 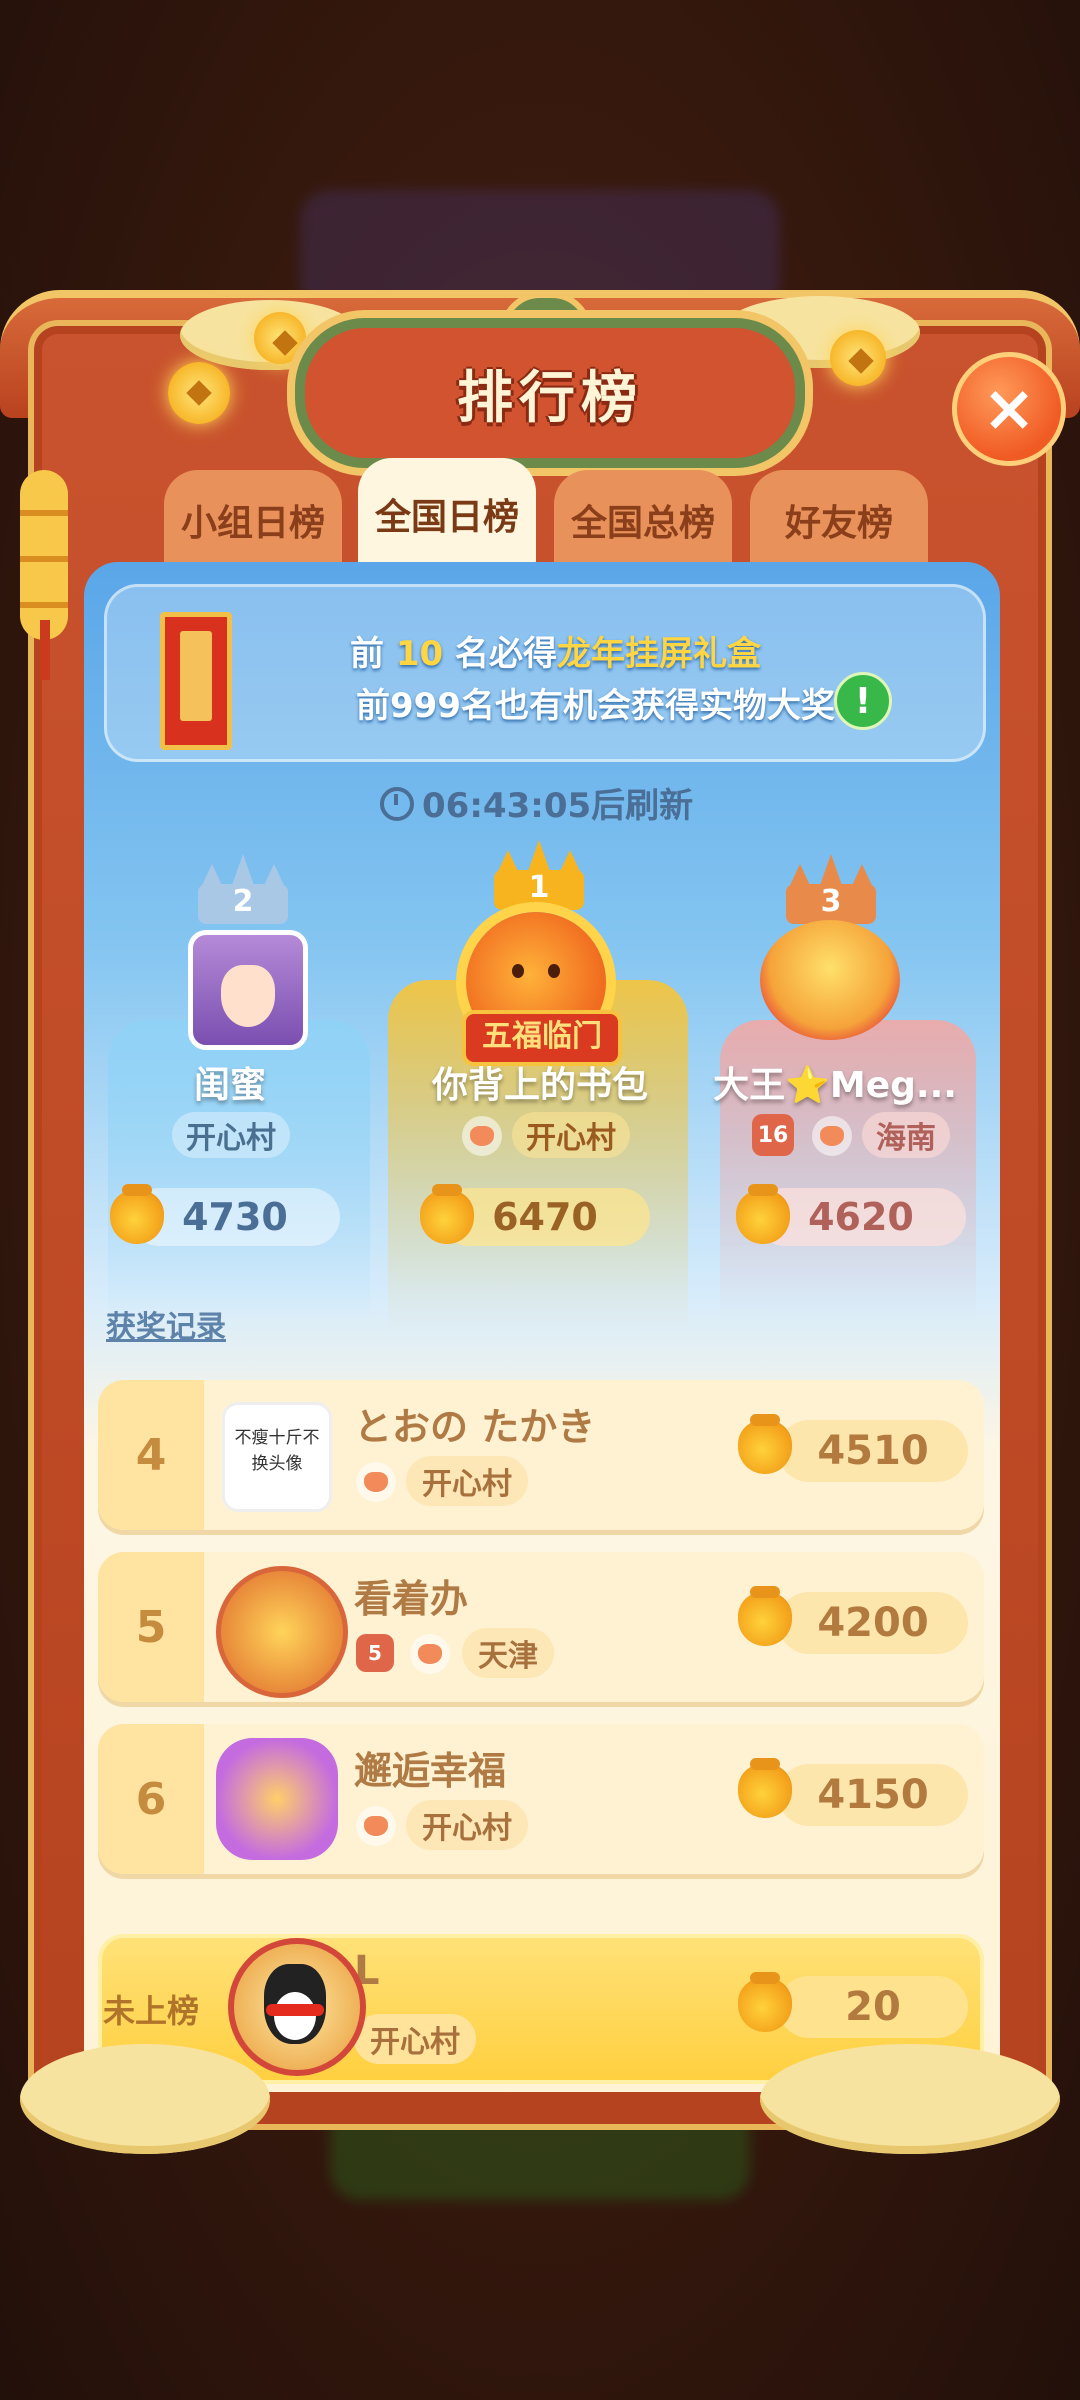 I want to click on title-plaque: 排行榜, so click(x=550, y=393).